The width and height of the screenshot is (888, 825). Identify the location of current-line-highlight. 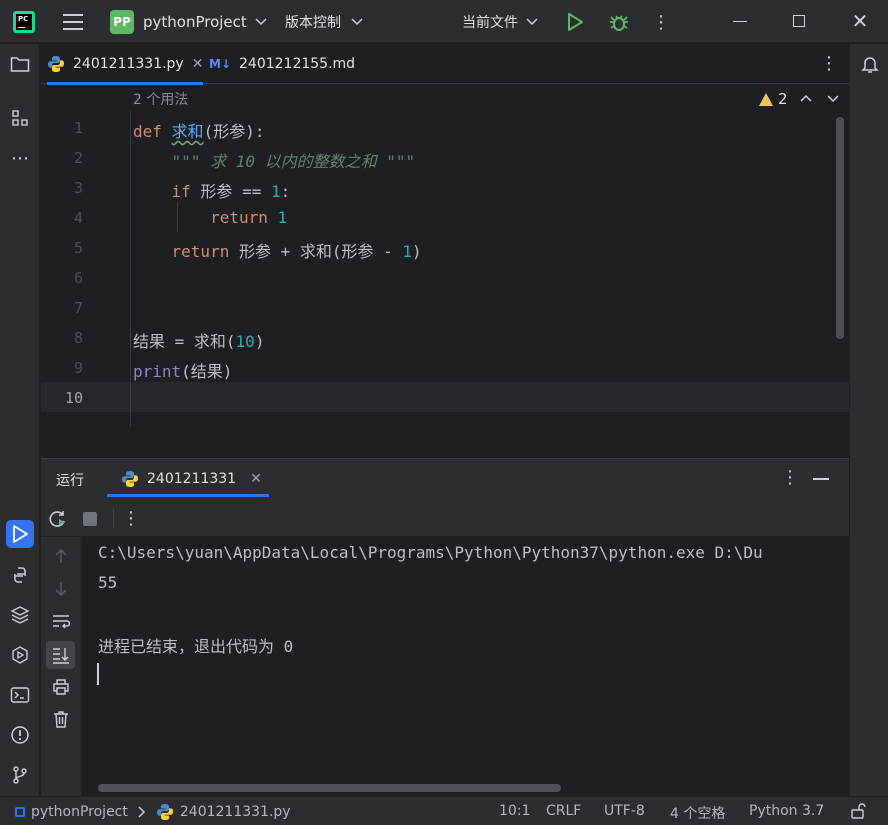
(445, 397).